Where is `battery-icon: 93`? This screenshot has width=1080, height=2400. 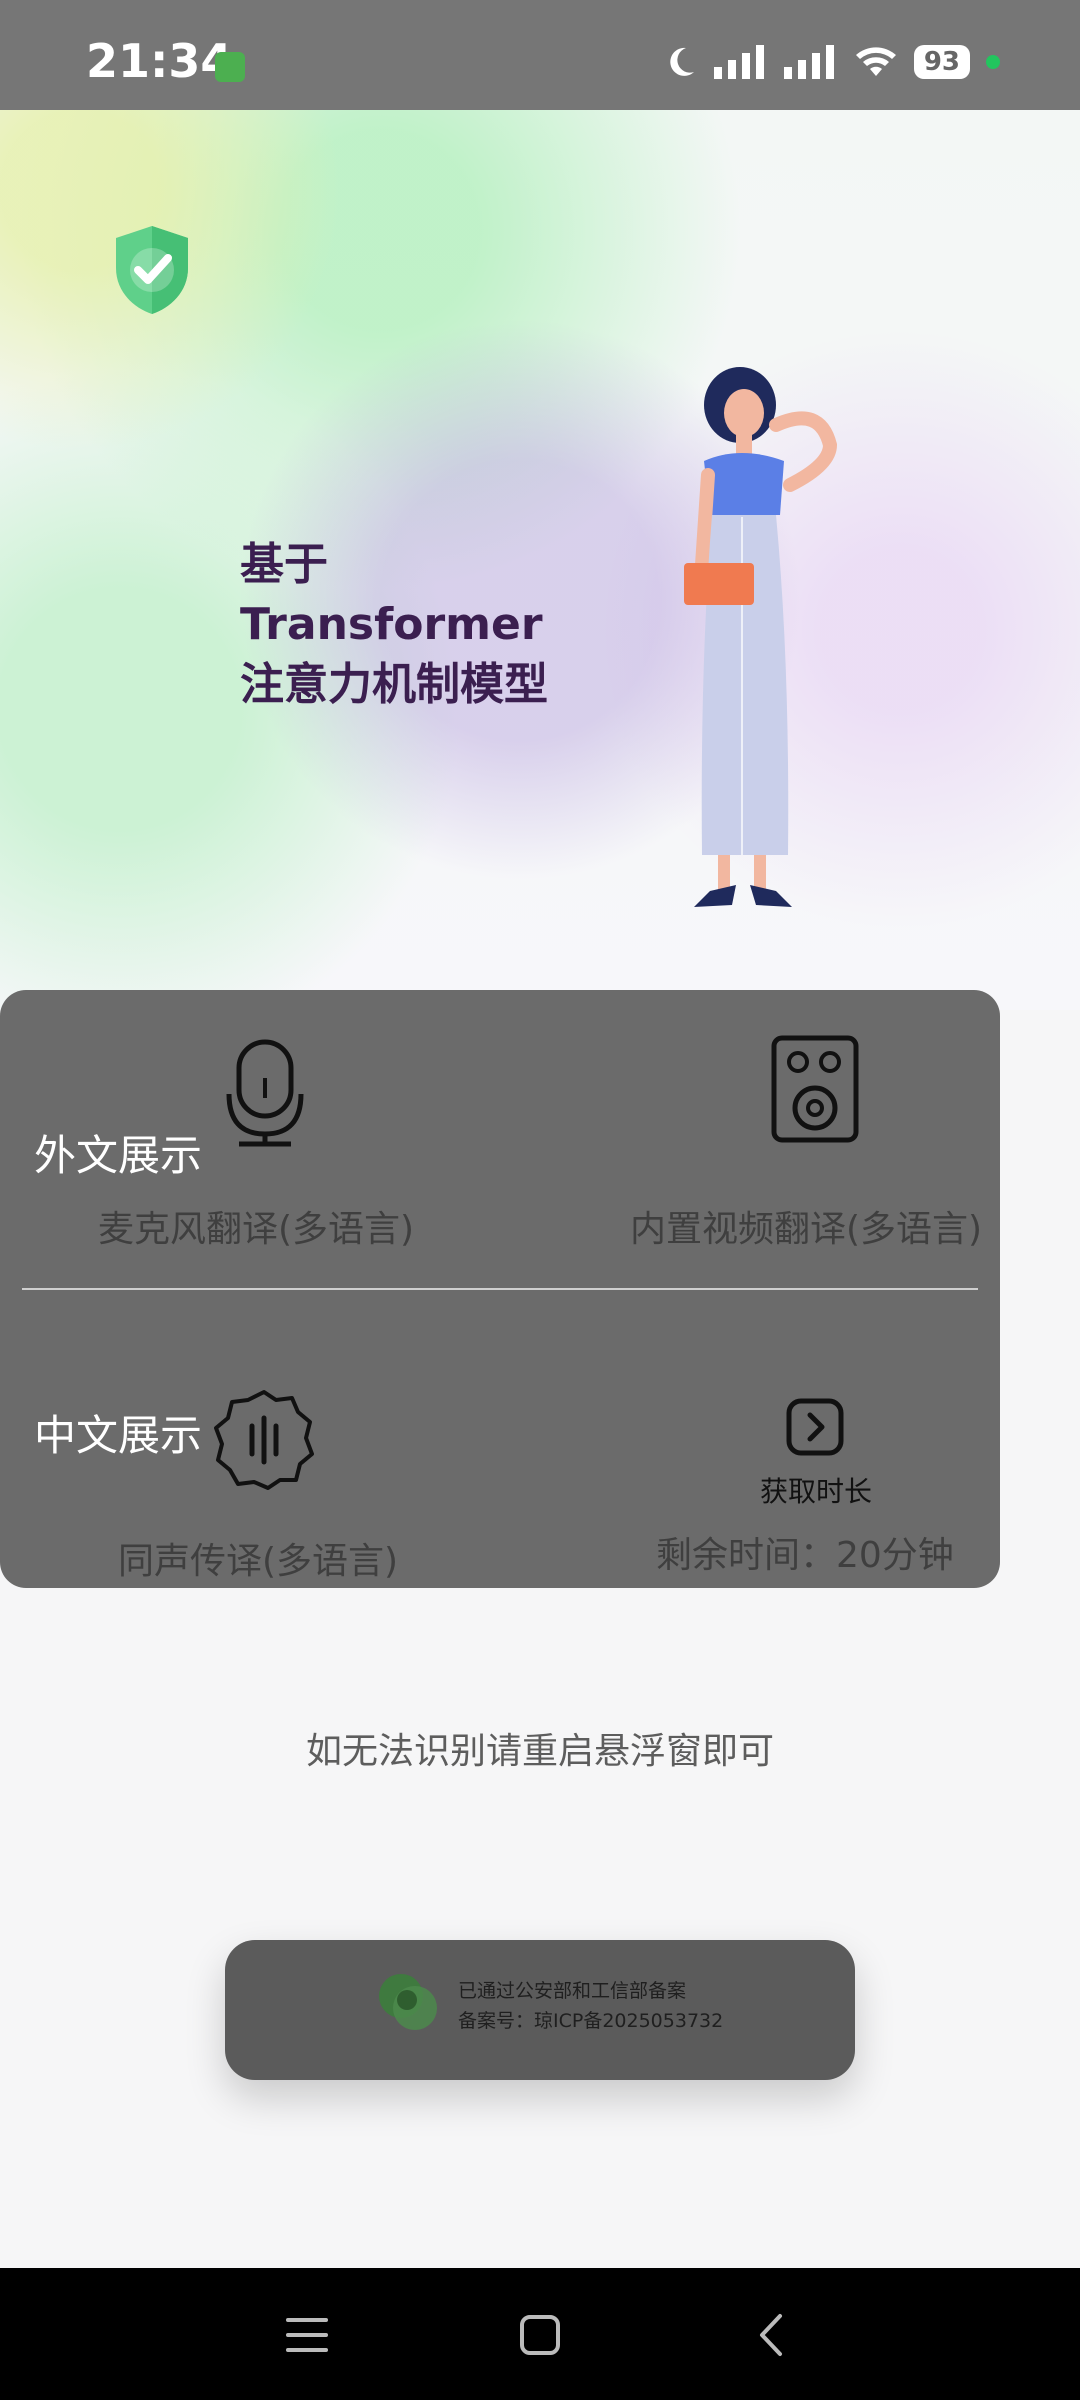 battery-icon: 93 is located at coordinates (941, 62).